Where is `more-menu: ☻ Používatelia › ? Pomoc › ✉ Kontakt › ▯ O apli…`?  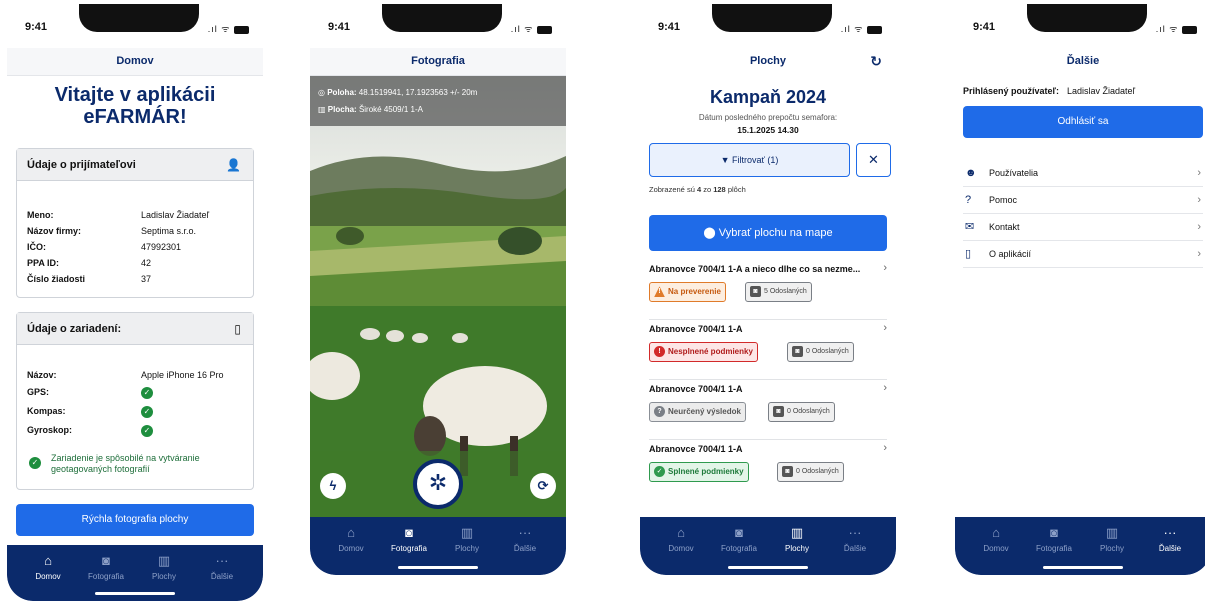 more-menu: ☻ Používatelia › ? Pomoc › ✉ Kontakt › ▯ O apli… is located at coordinates (1080, 214).